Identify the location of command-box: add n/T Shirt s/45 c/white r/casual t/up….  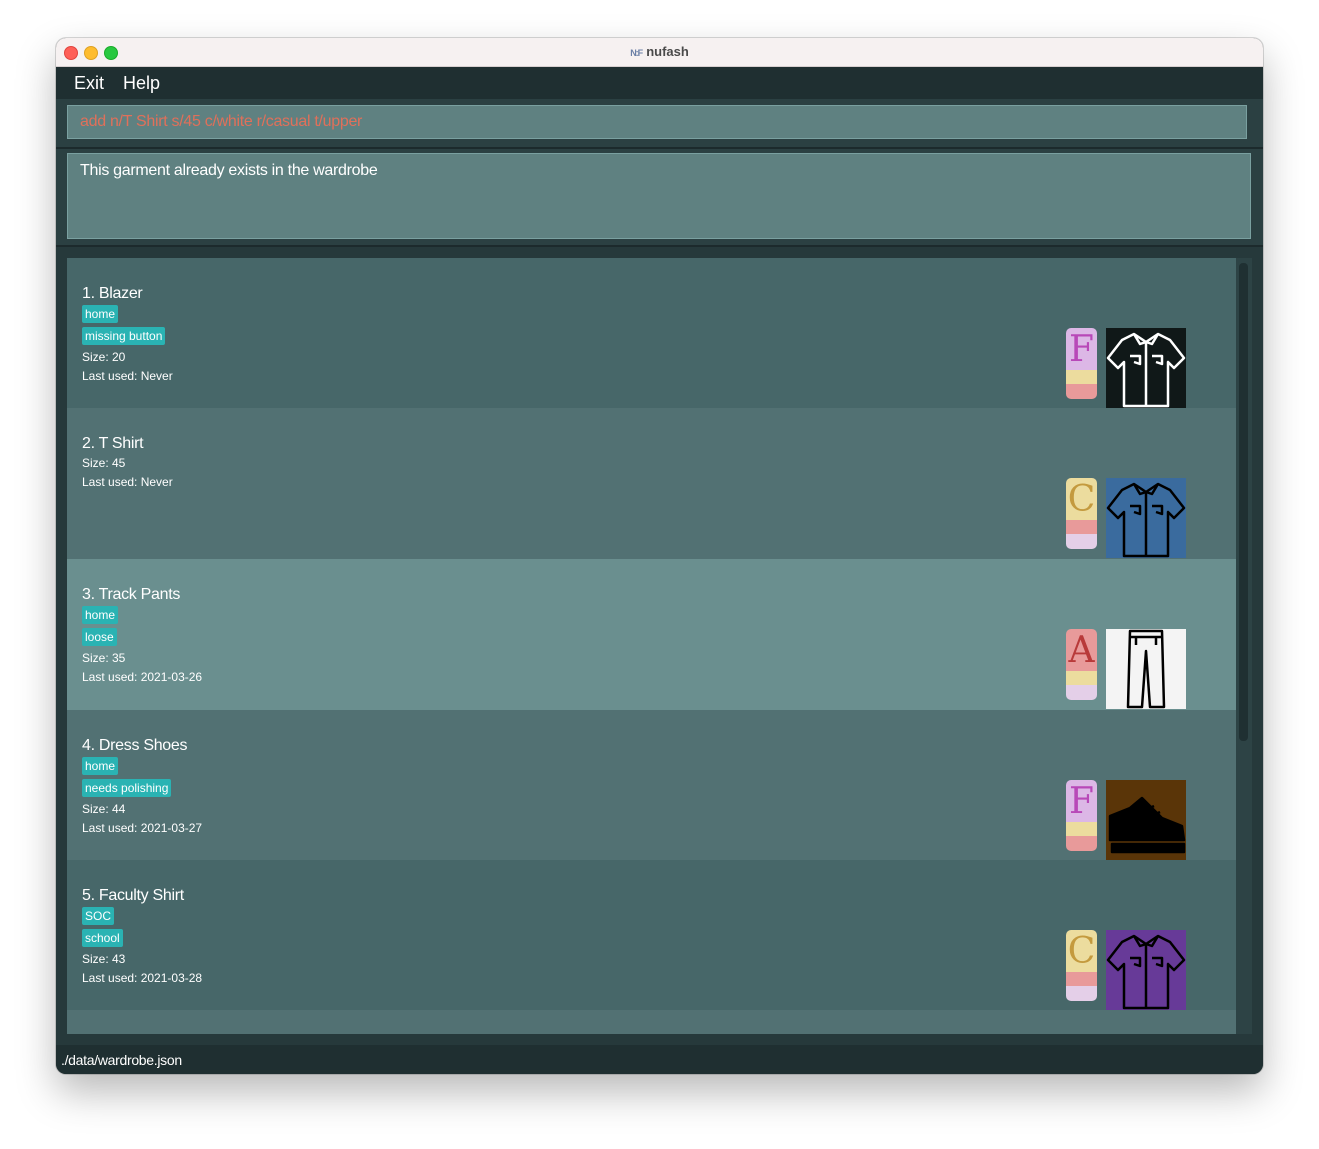
(659, 124).